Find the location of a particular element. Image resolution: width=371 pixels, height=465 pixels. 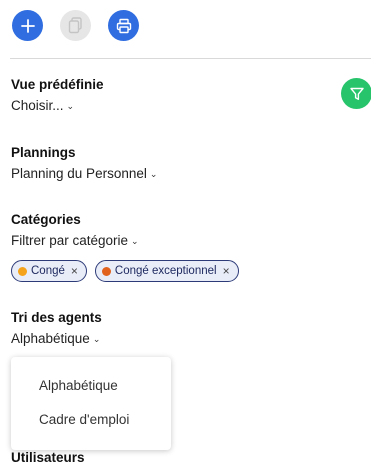

plannings-section: Plannings Planning du Personnel ⌄ is located at coordinates (84, 164).